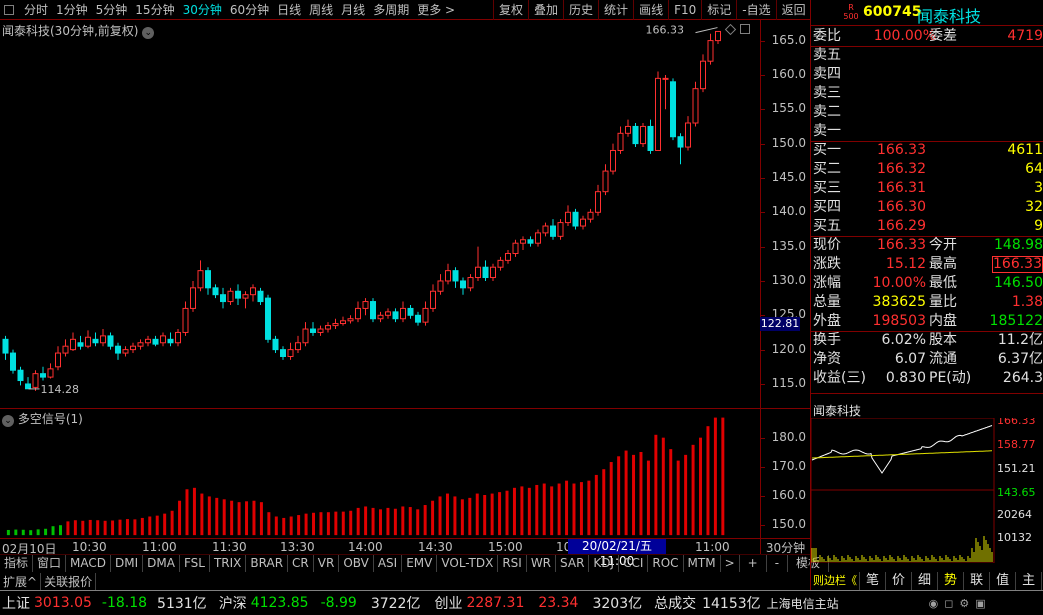  I want to click on badge-top: R, so click(851, 7).